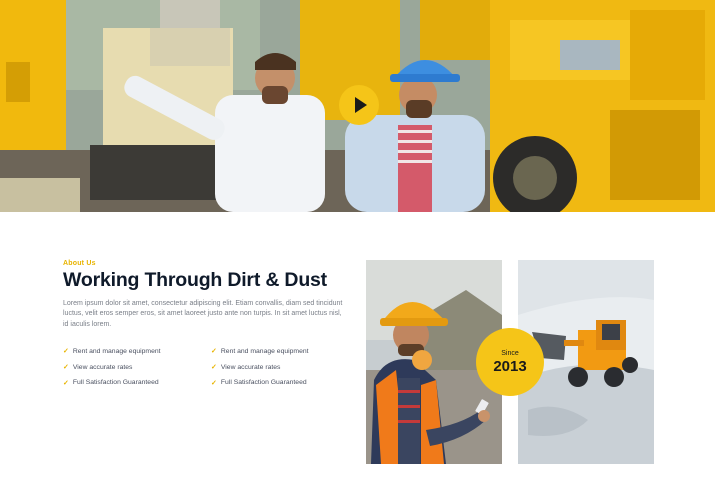 The height and width of the screenshot is (477, 715). What do you see at coordinates (195, 280) in the screenshot?
I see `section-title: Working Through Dirt & Dust` at bounding box center [195, 280].